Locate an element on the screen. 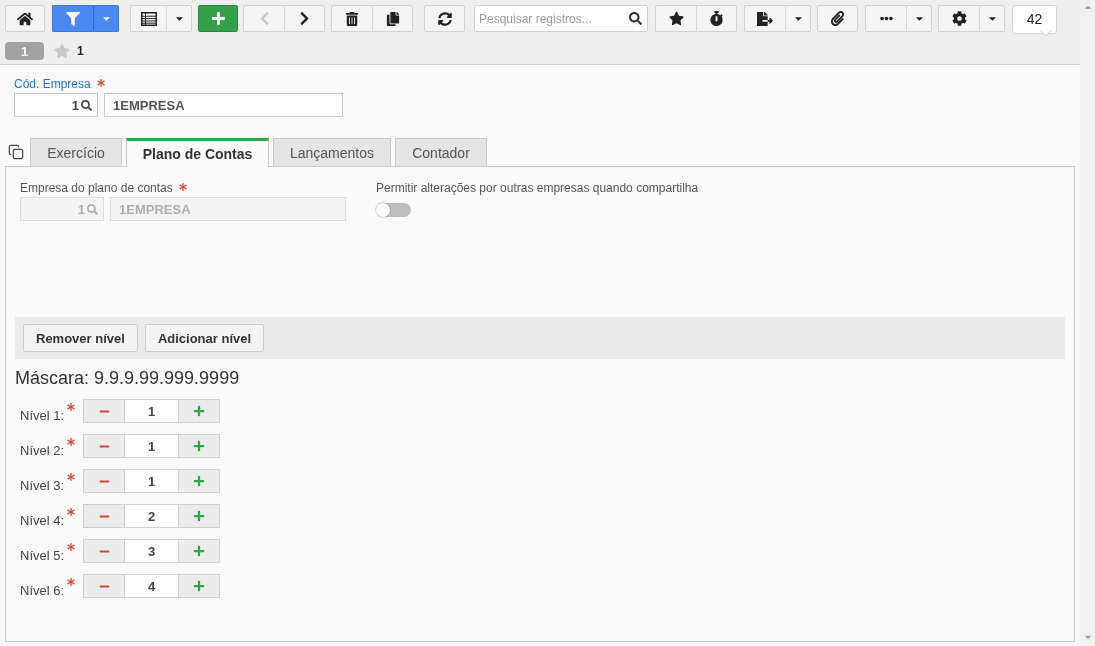  tab: Exercício is located at coordinates (76, 152).